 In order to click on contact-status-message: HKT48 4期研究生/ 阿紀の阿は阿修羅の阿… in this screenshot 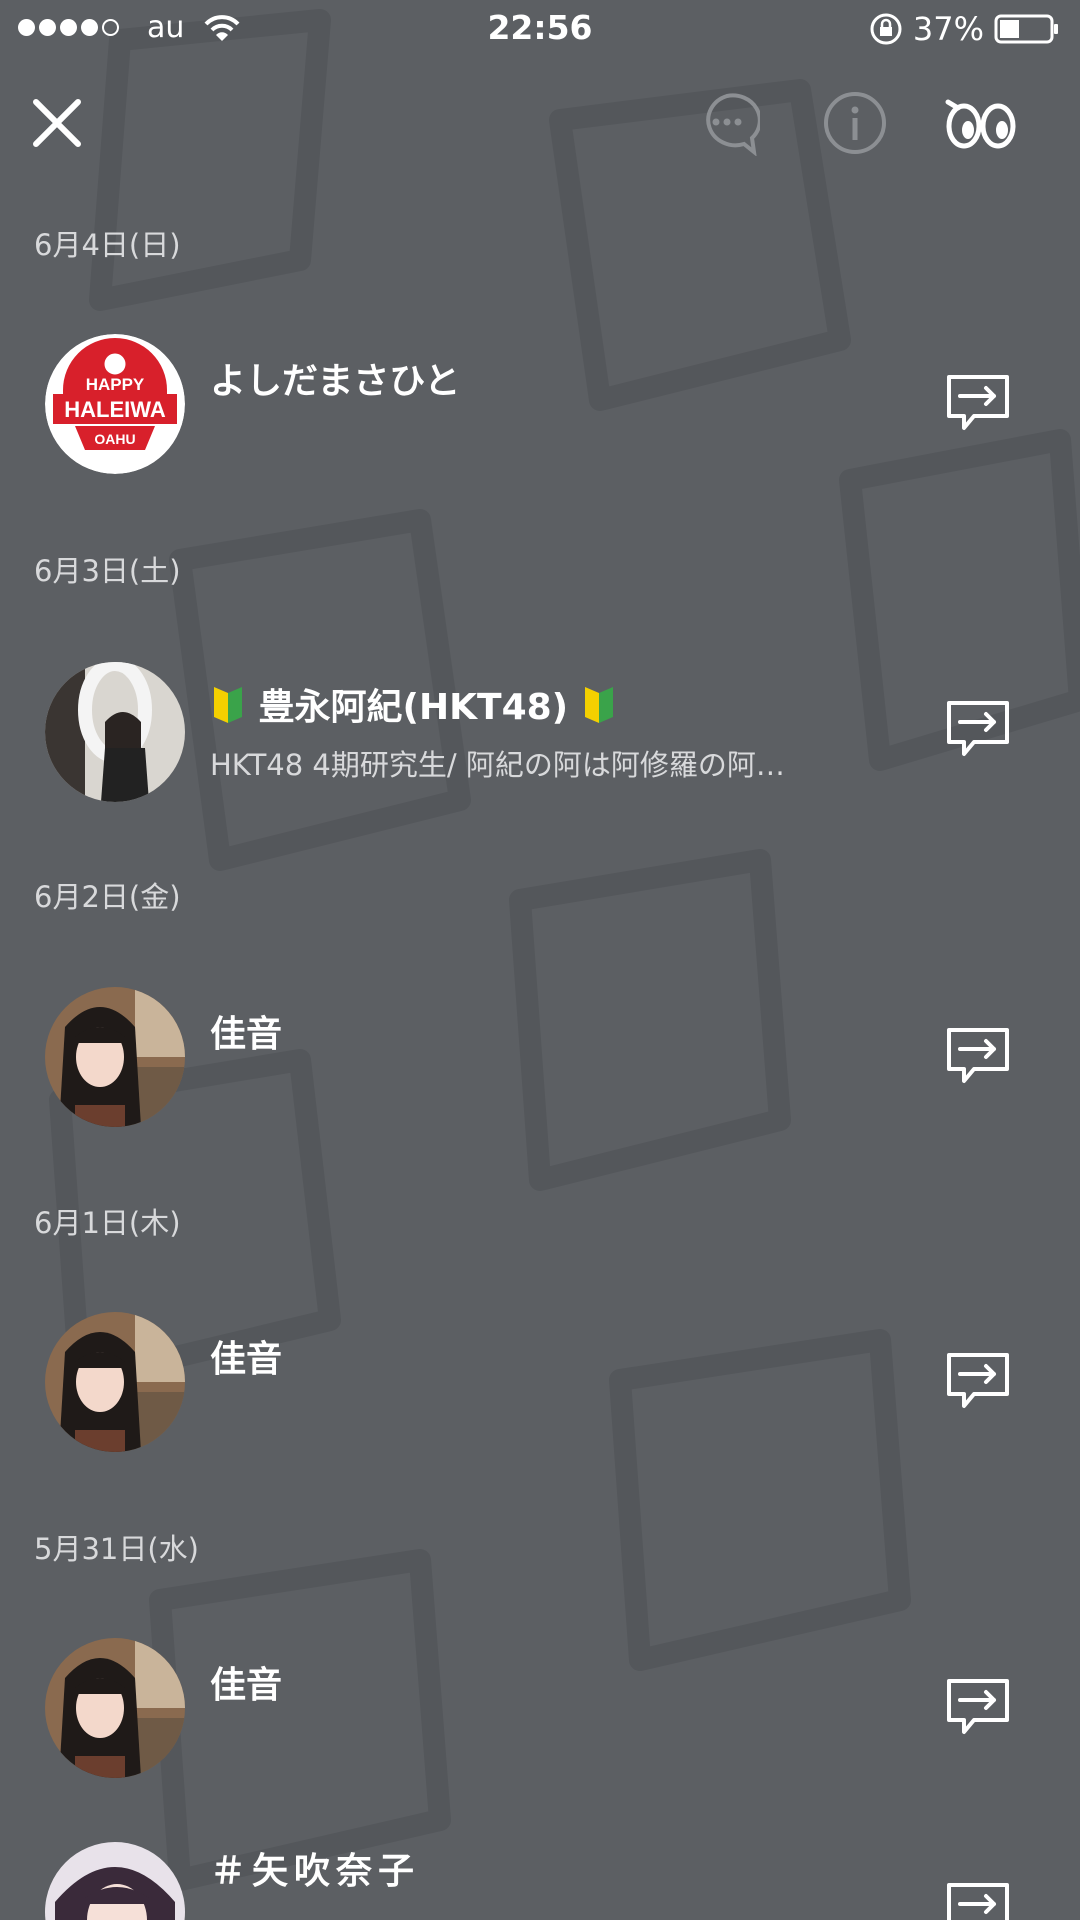, I will do `click(497, 765)`.